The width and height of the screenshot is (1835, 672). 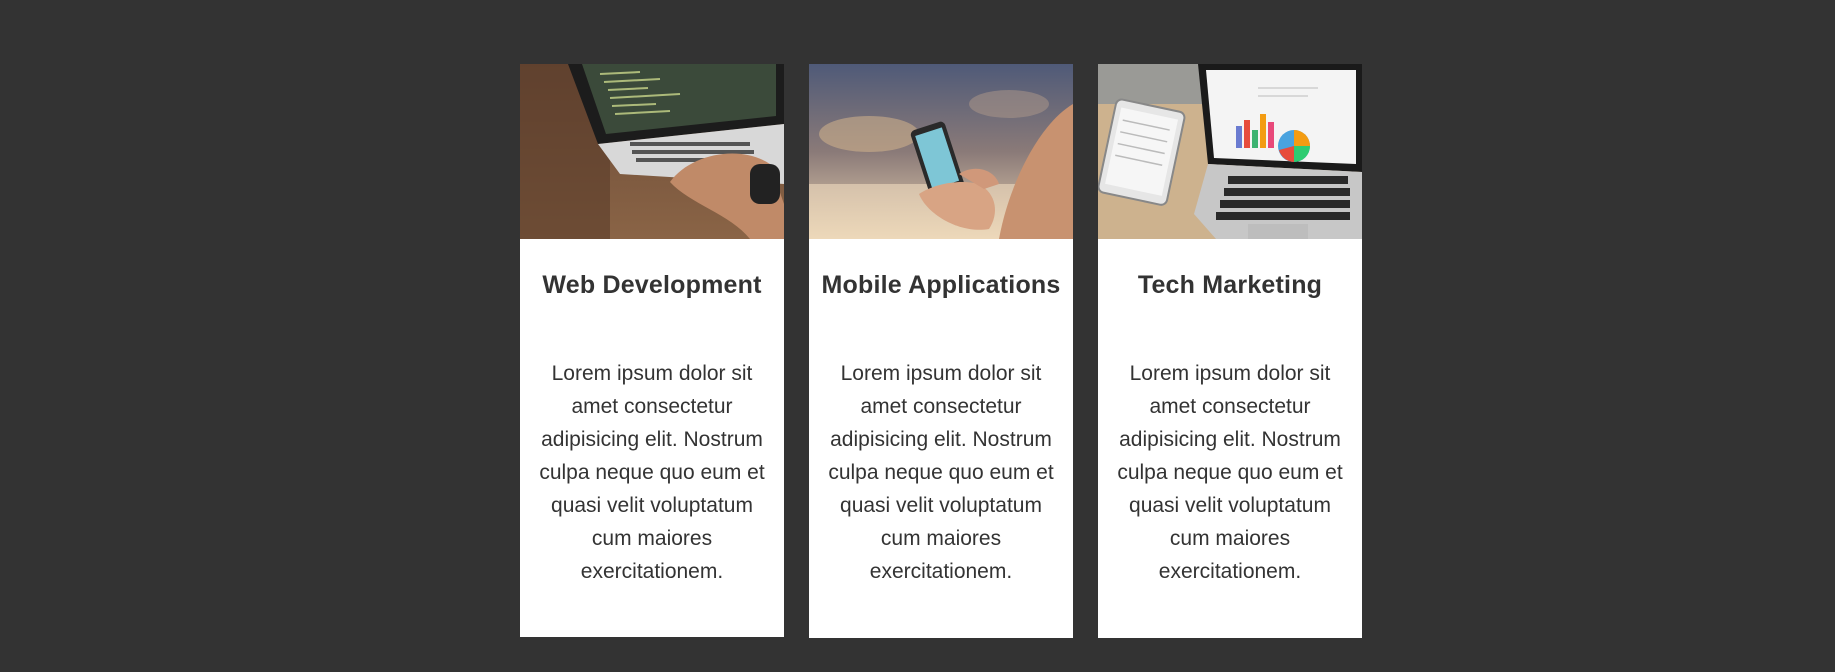 What do you see at coordinates (941, 151) in the screenshot?
I see `smartphone-hand-photo` at bounding box center [941, 151].